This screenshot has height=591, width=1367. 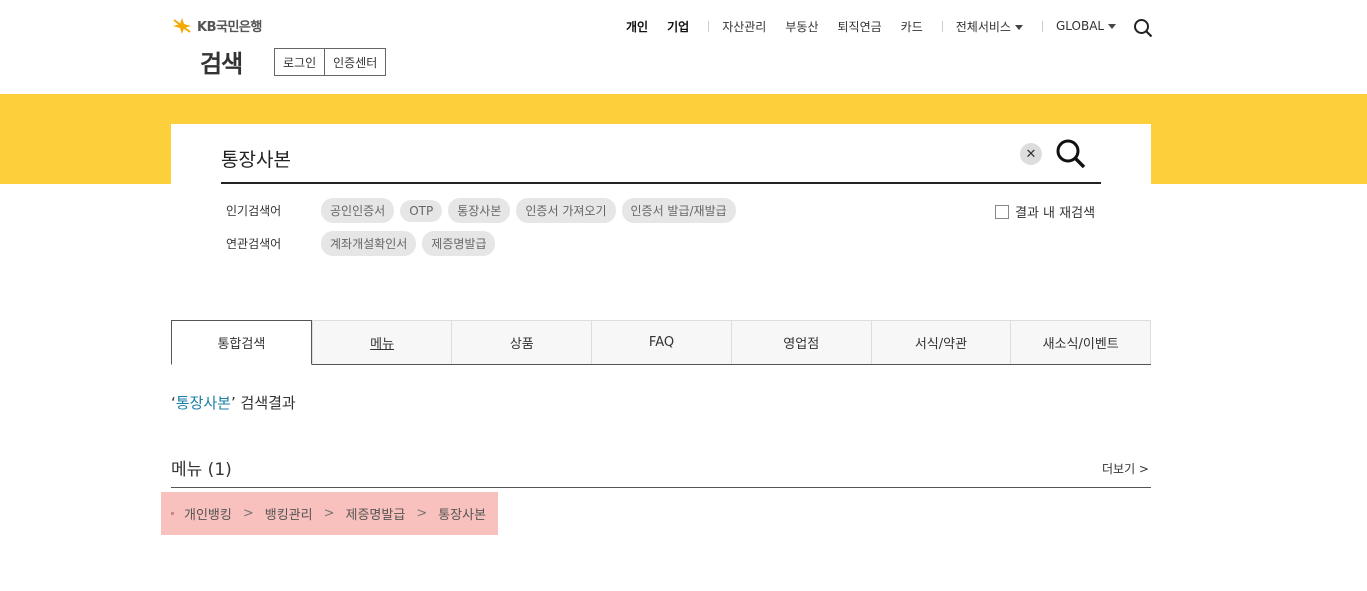 What do you see at coordinates (172, 513) in the screenshot?
I see `bullet-icon` at bounding box center [172, 513].